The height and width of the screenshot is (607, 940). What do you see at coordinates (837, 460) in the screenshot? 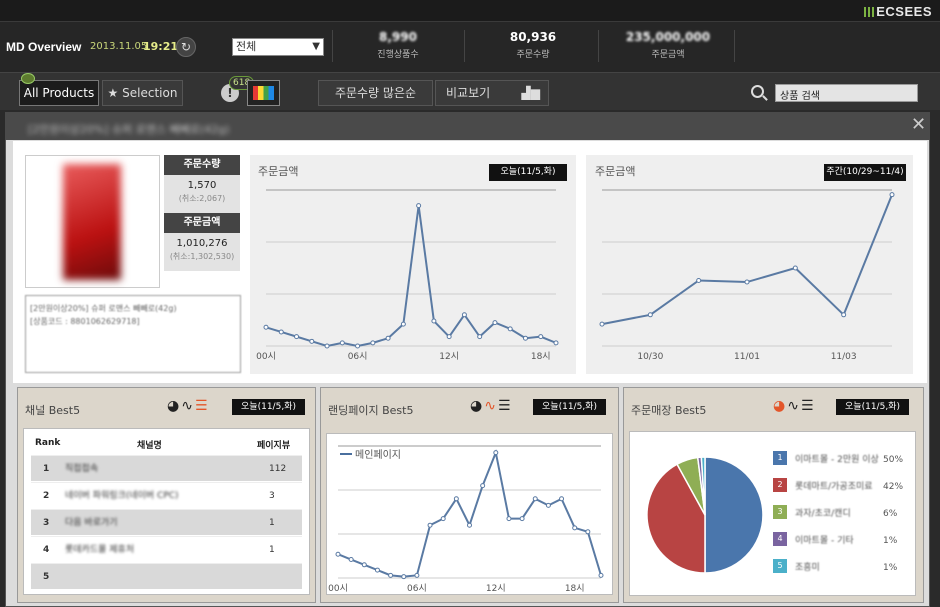
I see `legend-label: 이마트몰 - 2만원 이상` at bounding box center [837, 460].